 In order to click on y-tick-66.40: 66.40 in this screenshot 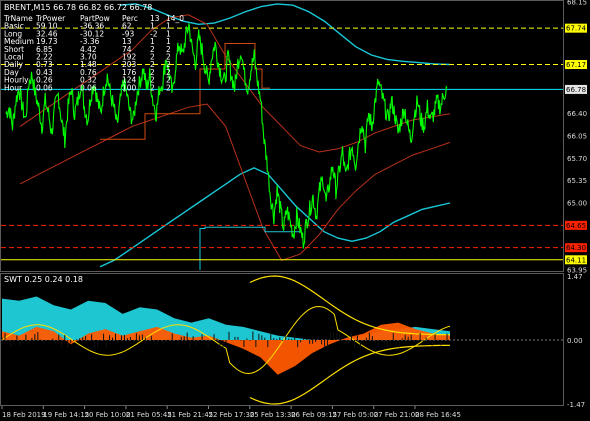, I will do `click(577, 114)`.